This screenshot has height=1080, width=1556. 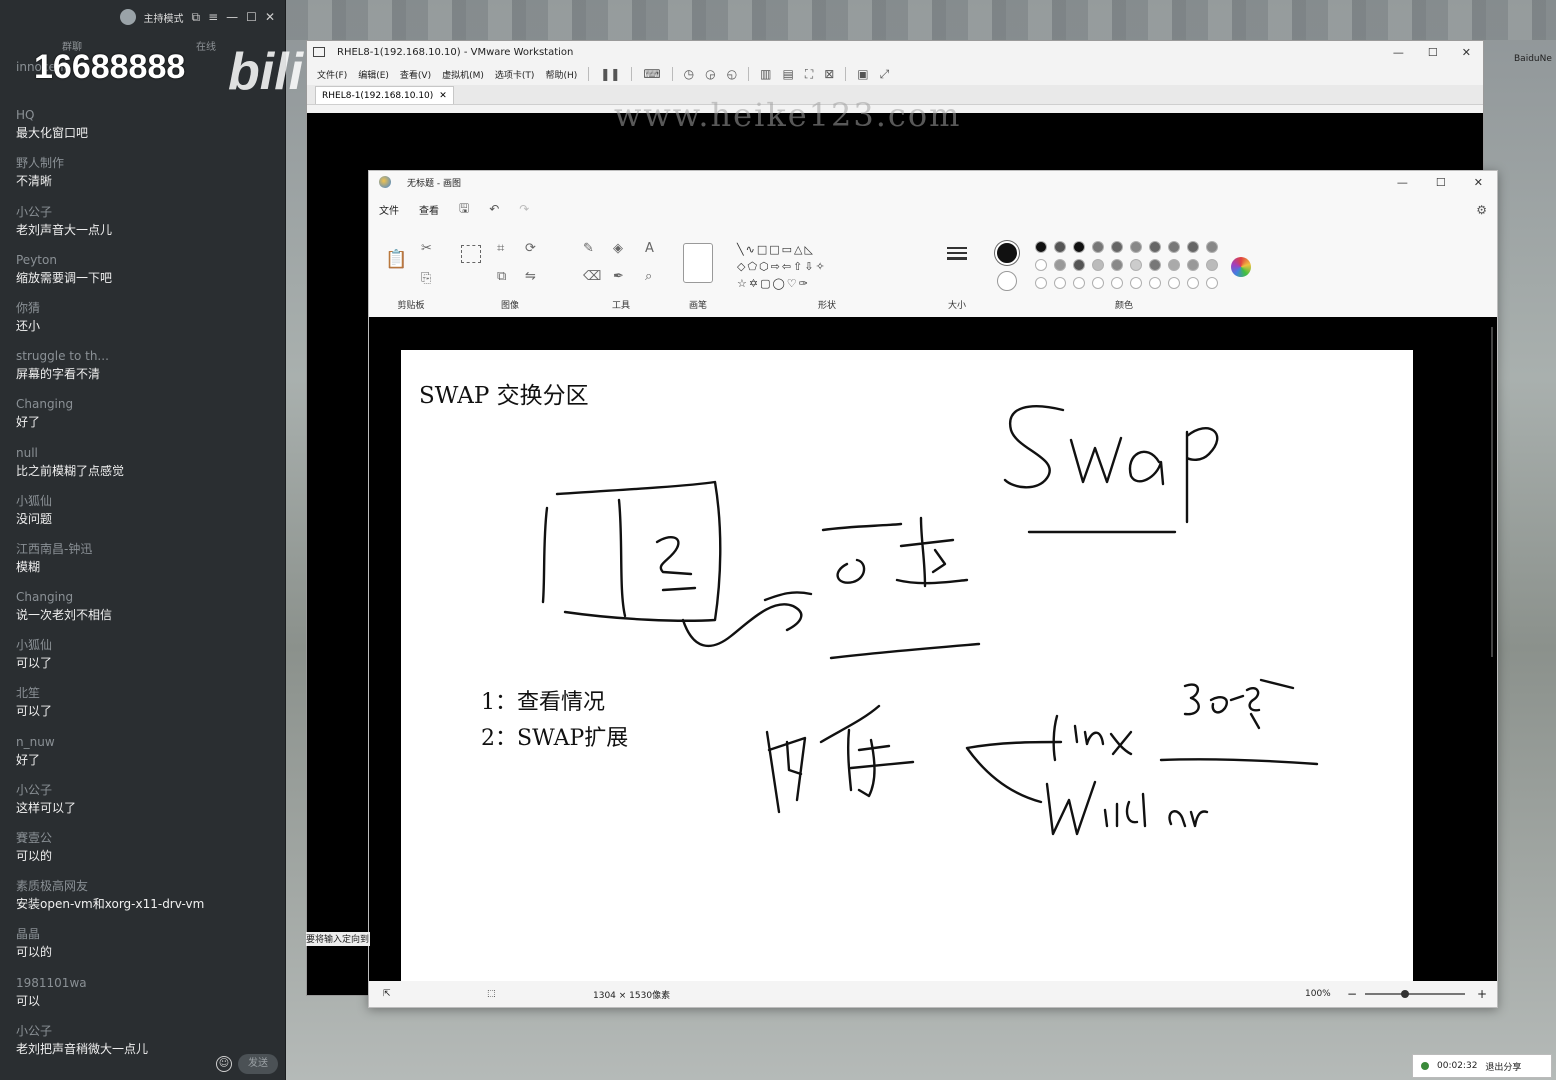 I want to click on emoji-icon: ☺, so click(x=224, y=1064).